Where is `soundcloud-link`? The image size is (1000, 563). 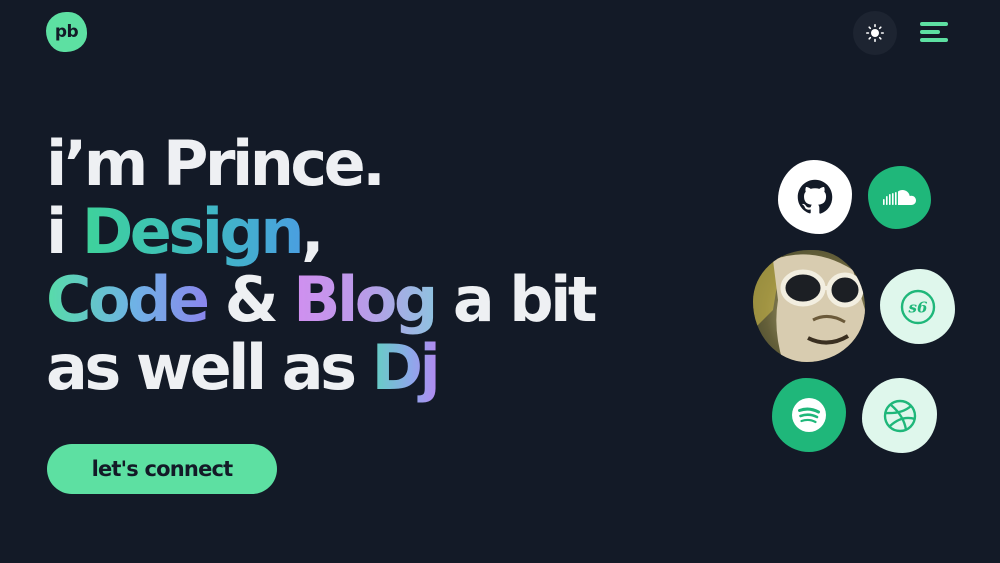
soundcloud-link is located at coordinates (899, 197).